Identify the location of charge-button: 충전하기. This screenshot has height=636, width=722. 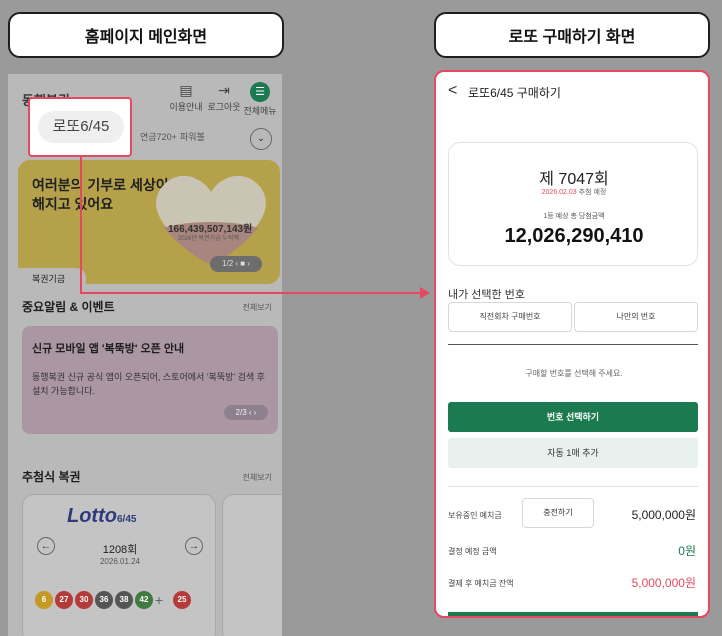
(558, 513).